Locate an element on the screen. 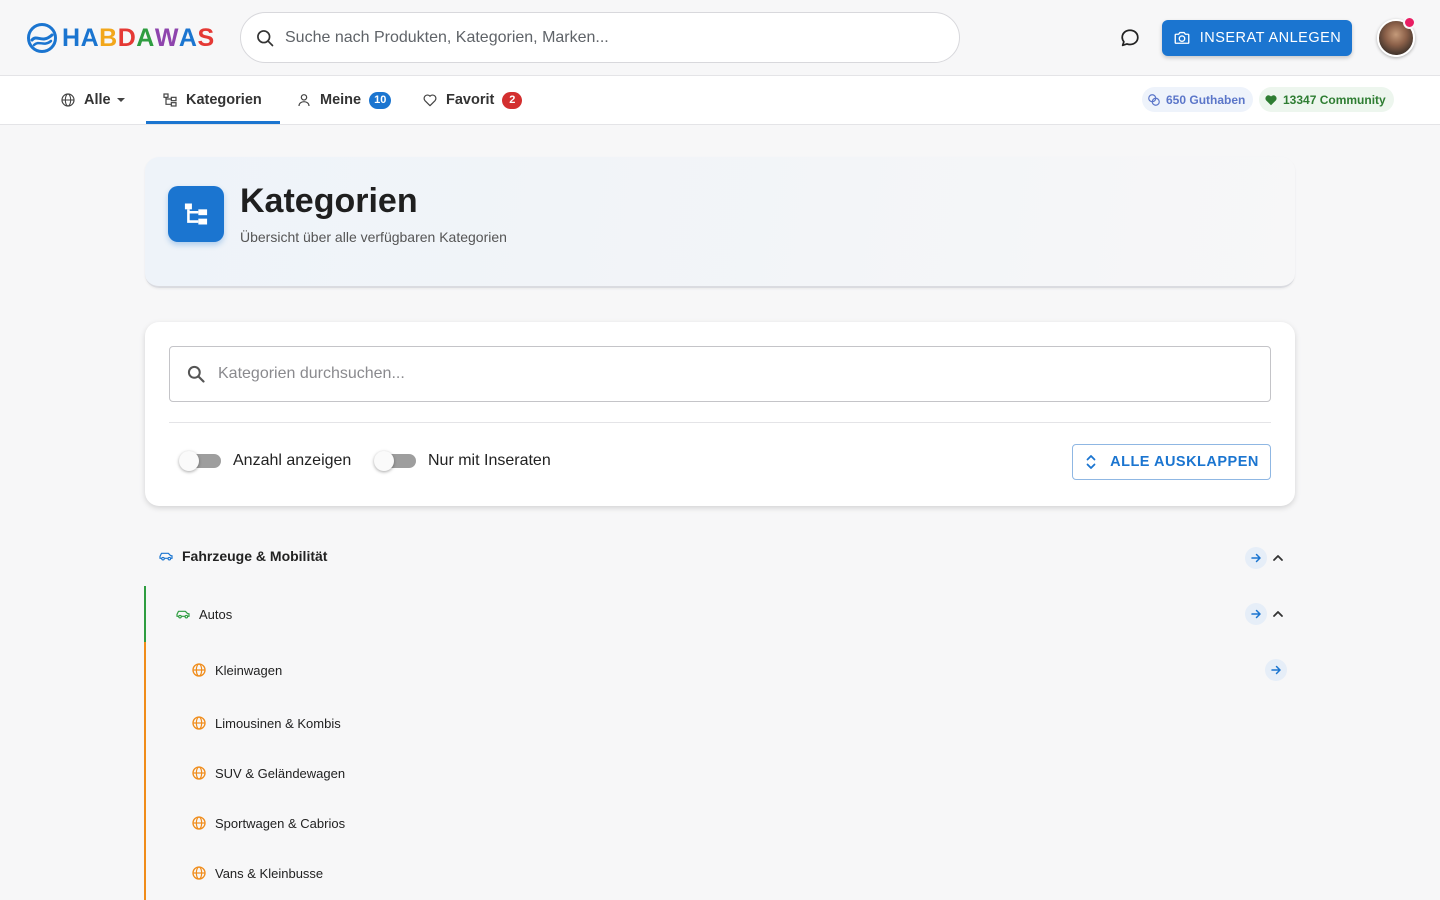 This screenshot has height=900, width=1440. heart-outline-icon is located at coordinates (430, 100).